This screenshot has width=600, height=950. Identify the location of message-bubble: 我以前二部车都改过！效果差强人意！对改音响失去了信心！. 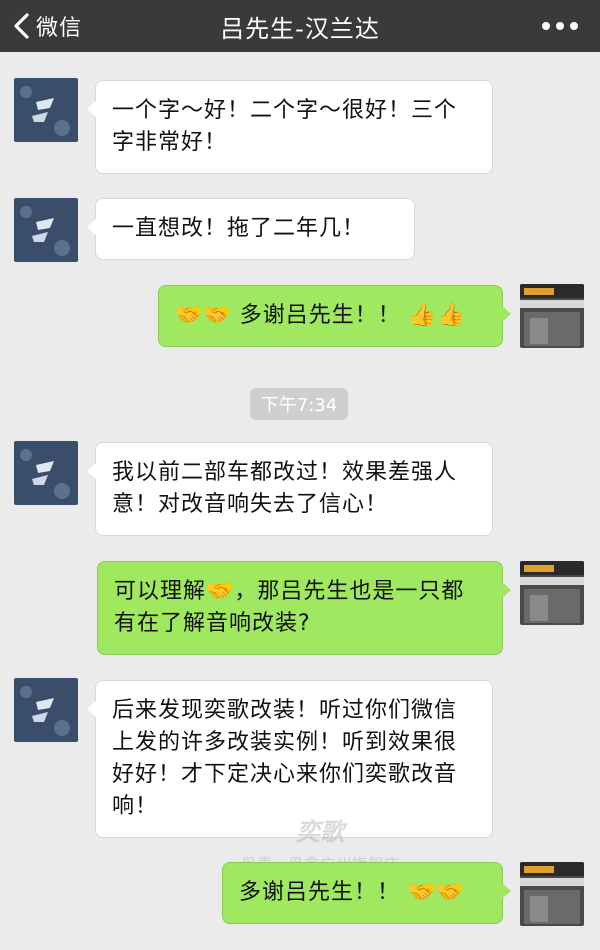
(290, 489).